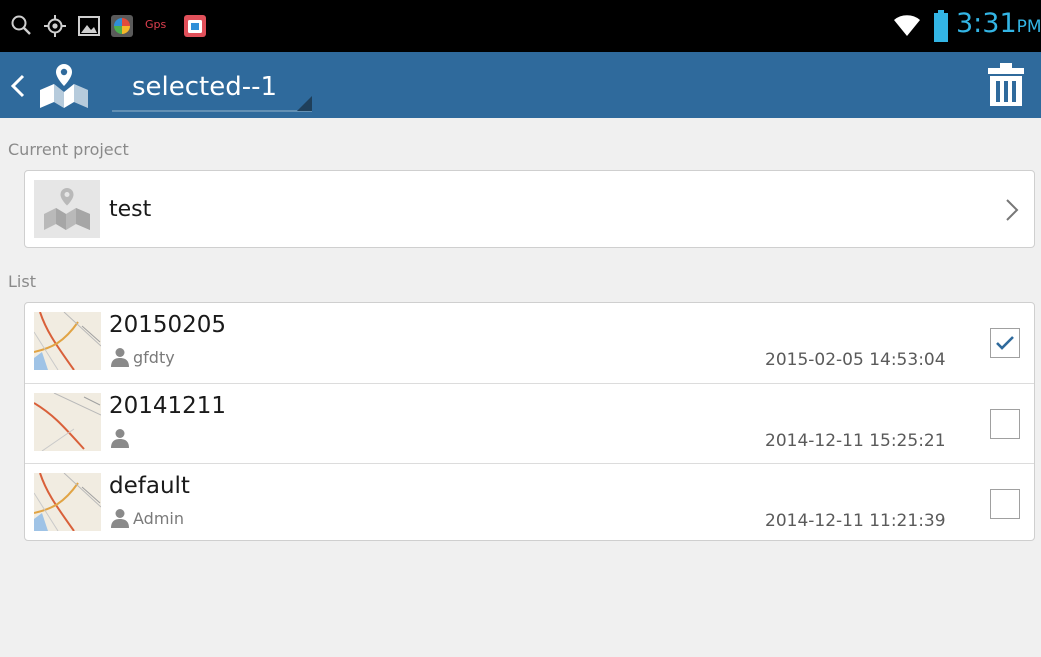  I want to click on list-item: 20141211 2014-12-11 15:25:21, so click(529, 423).